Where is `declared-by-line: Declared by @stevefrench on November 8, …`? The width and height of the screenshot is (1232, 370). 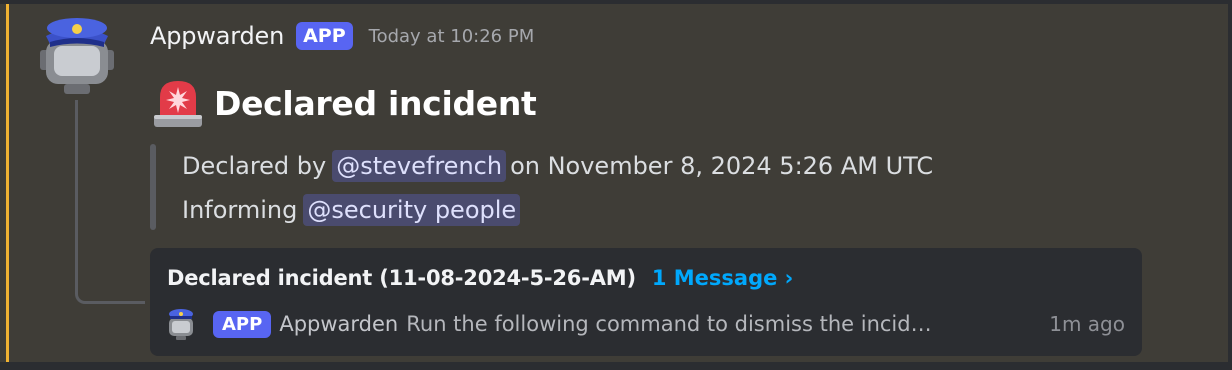
declared-by-line: Declared by @stevefrench on November 8, … is located at coordinates (557, 166).